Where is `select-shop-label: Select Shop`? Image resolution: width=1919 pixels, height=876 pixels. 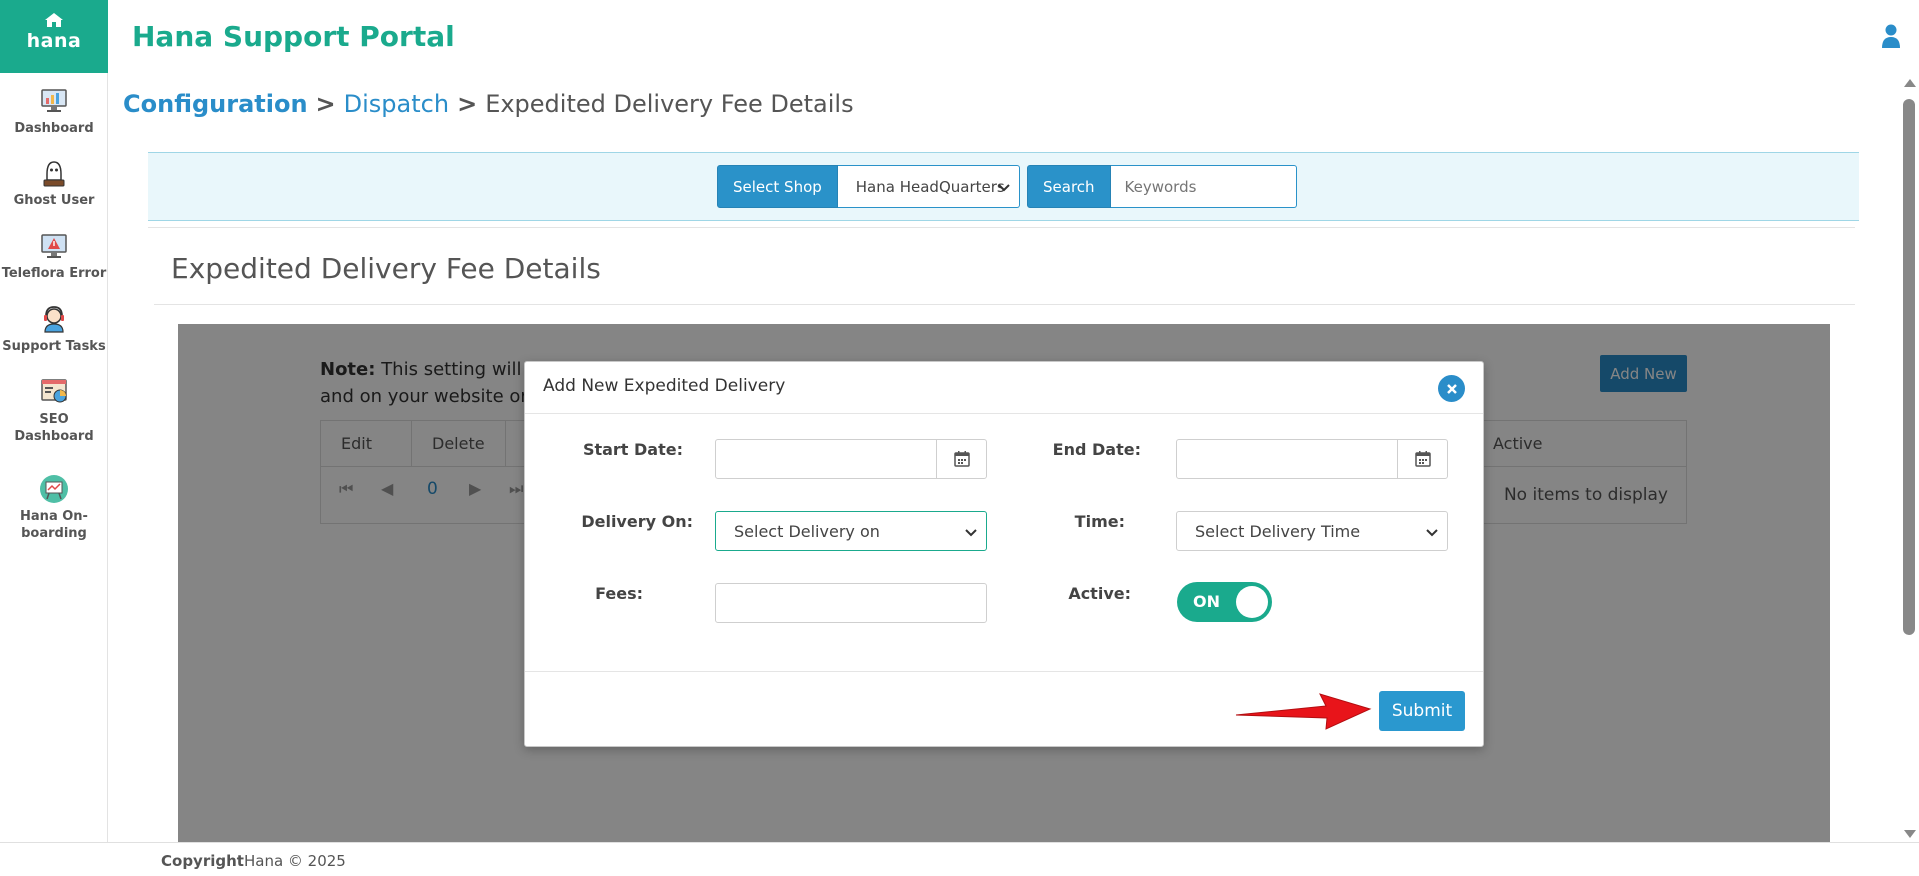
select-shop-label: Select Shop is located at coordinates (777, 186).